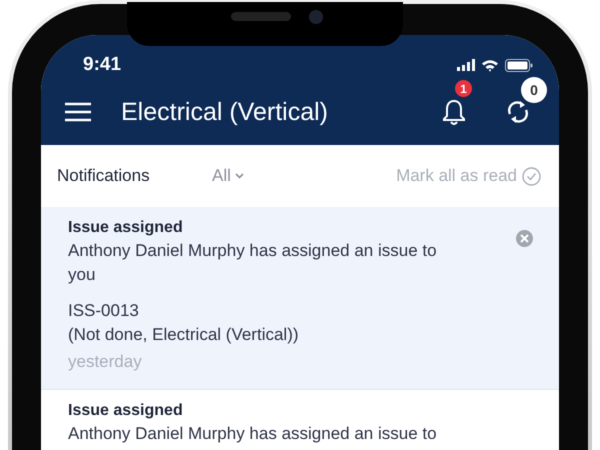 The width and height of the screenshot is (600, 450). Describe the element at coordinates (524, 238) in the screenshot. I see `close-icon` at that location.